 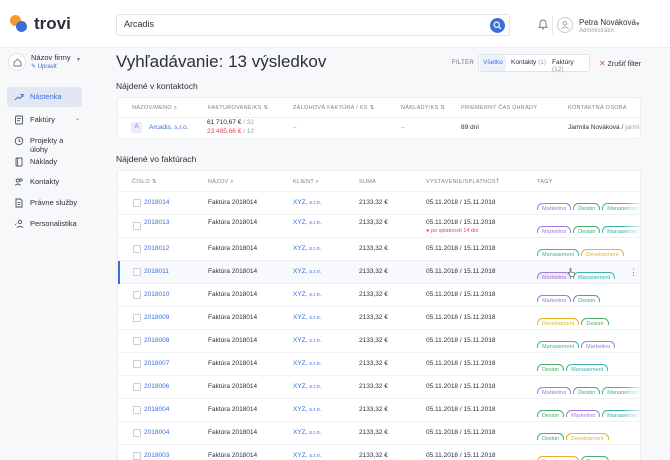 I want to click on invoice-number-link: 2018009, so click(x=156, y=317).